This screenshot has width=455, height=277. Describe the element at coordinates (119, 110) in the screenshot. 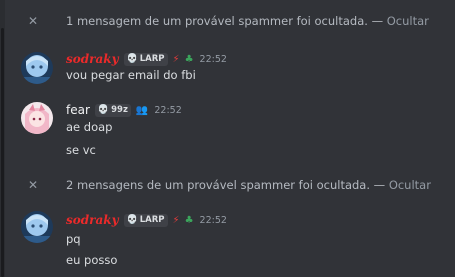

I see `clan-tag-label: 99z` at that location.